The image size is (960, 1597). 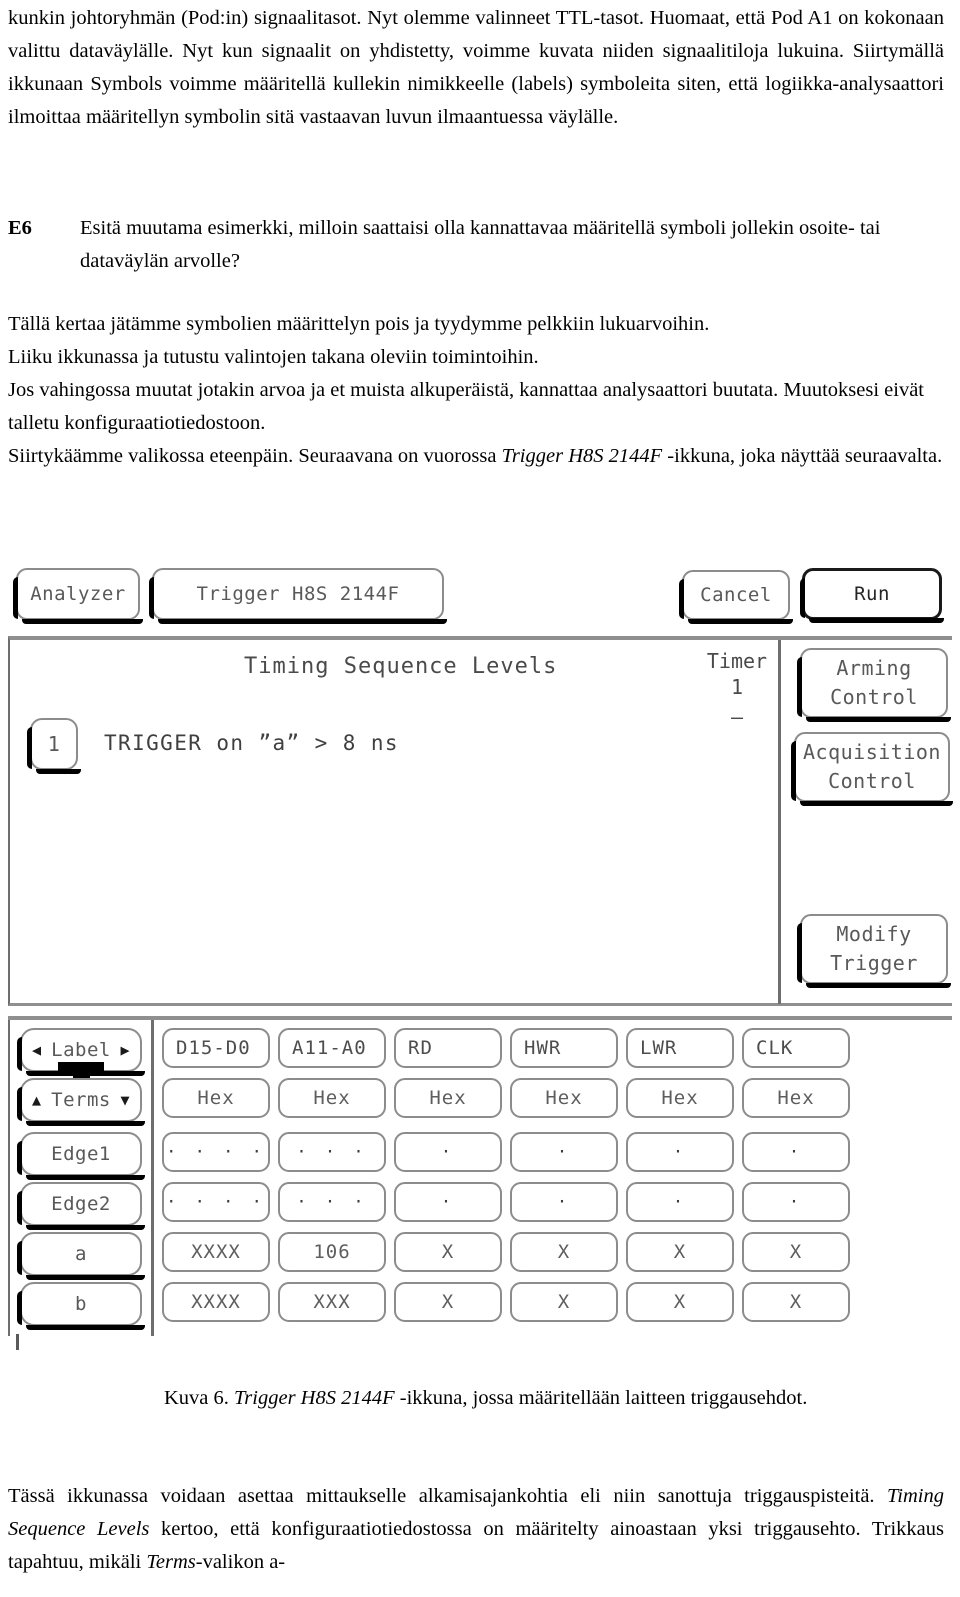 What do you see at coordinates (680, 1048) in the screenshot?
I see `matrix-column-header: LWR` at bounding box center [680, 1048].